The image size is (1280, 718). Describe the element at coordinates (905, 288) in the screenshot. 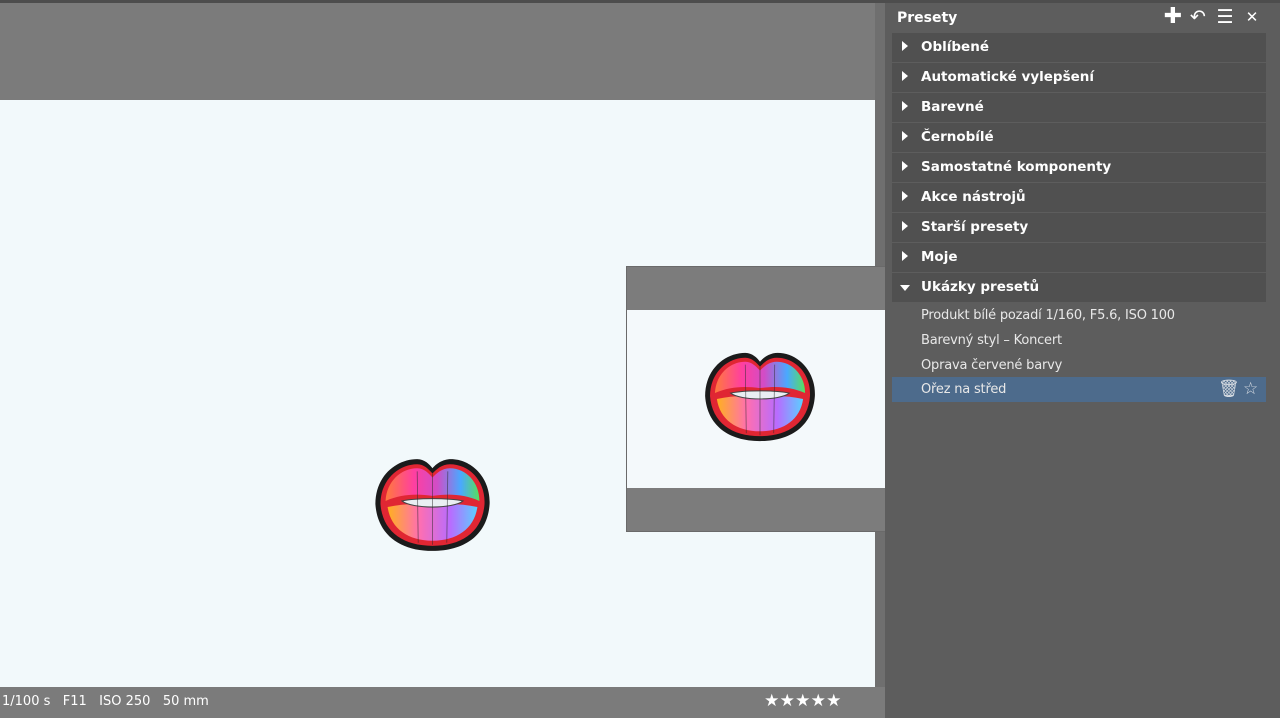

I see `collapse-arrow-icon` at that location.